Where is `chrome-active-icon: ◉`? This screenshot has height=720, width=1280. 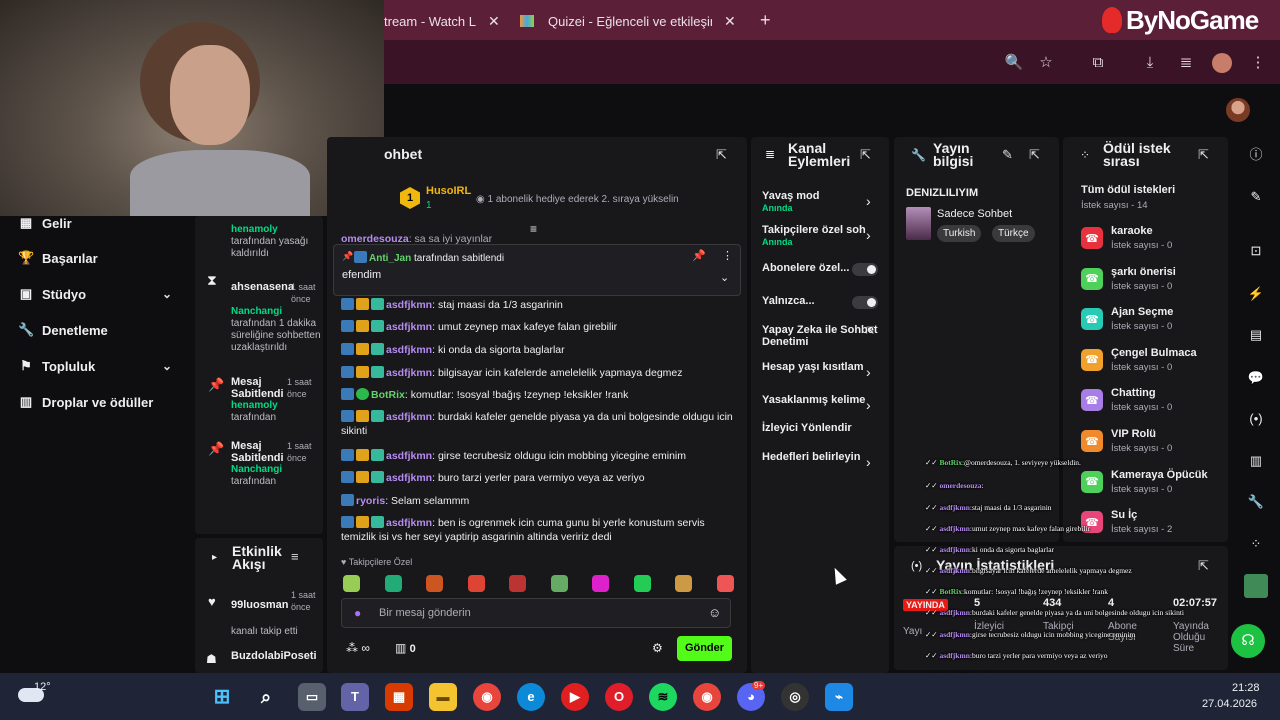
chrome-active-icon: ◉ is located at coordinates (707, 697).